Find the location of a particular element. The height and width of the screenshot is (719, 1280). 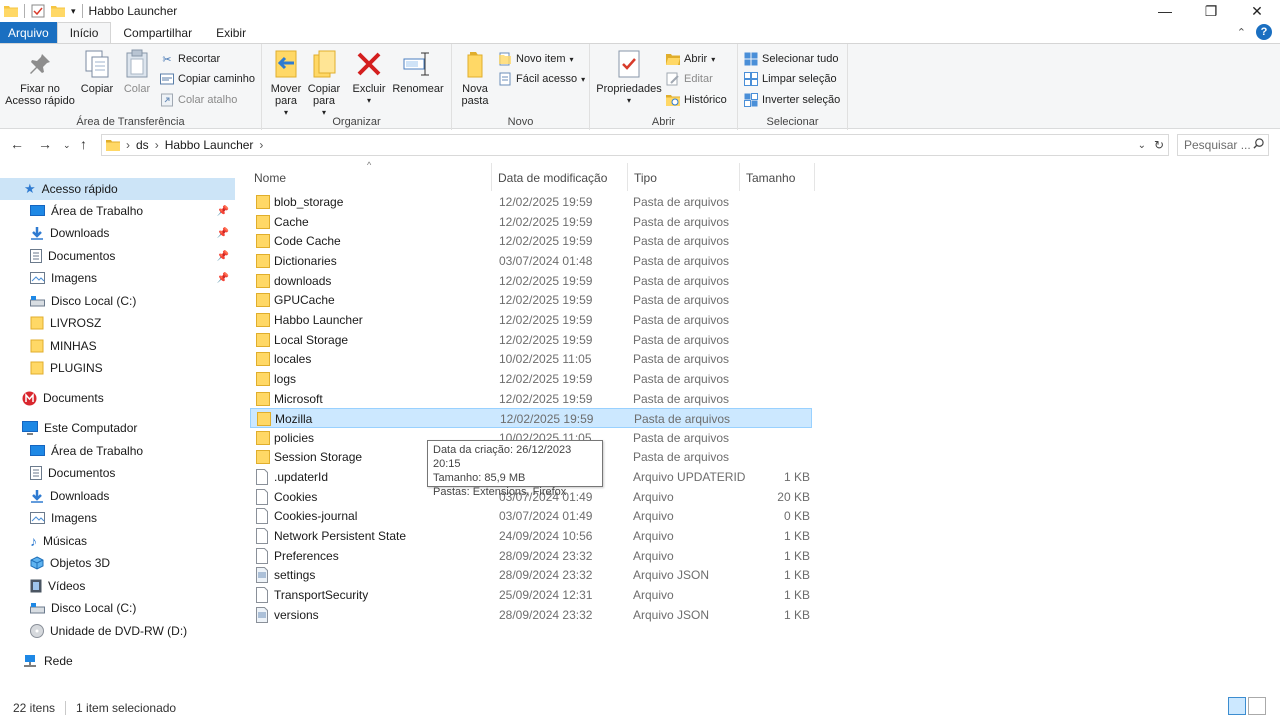

nav-quick-livrosz: LIVROSZ is located at coordinates (132, 323).